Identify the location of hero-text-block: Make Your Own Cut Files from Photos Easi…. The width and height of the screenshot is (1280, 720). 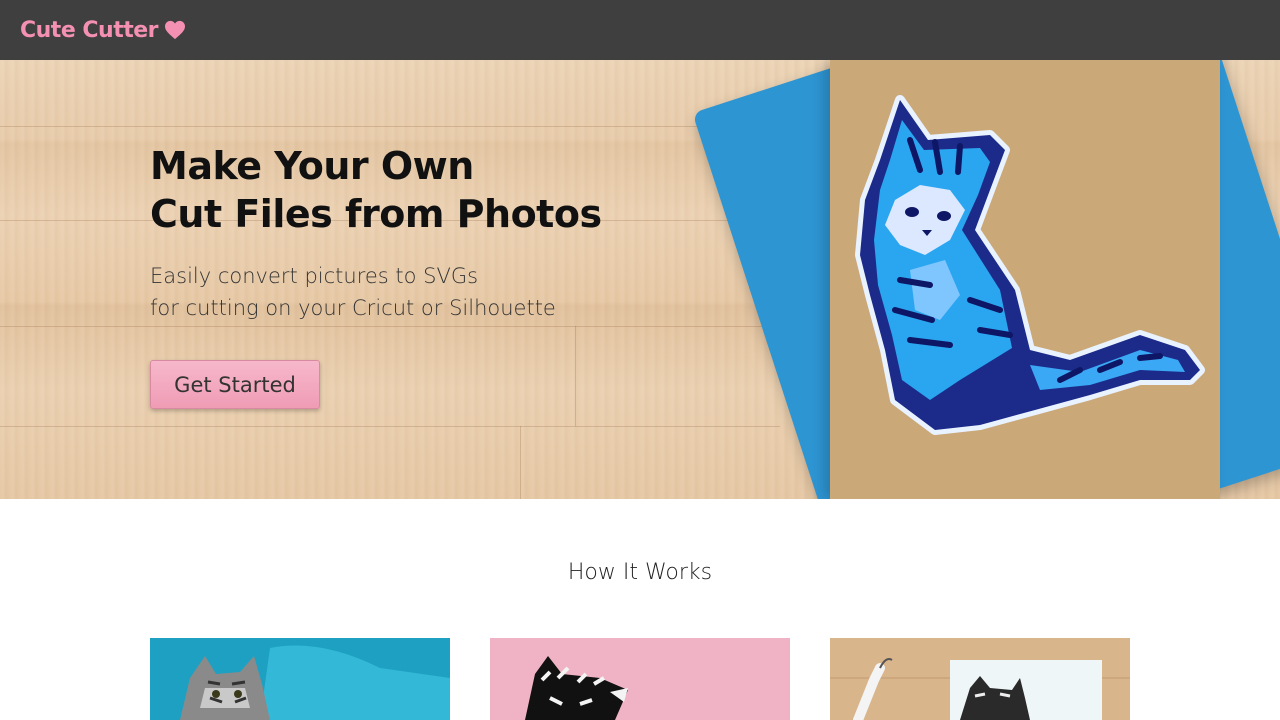
(430, 233).